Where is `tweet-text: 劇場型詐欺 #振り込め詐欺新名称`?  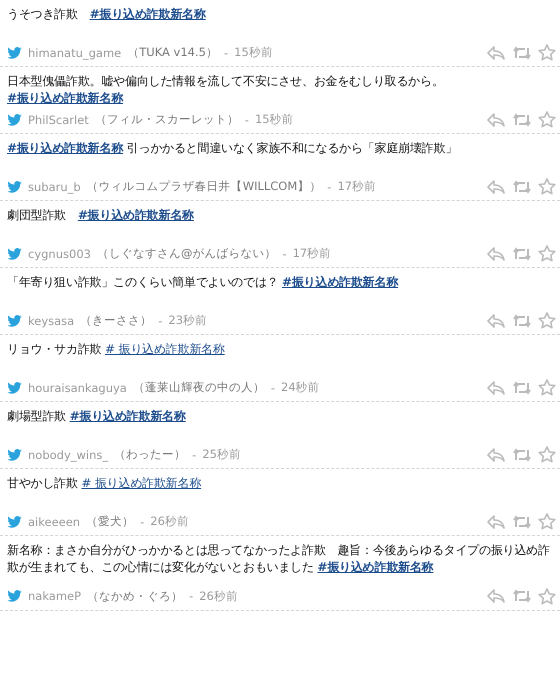 tweet-text: 劇場型詐欺 #振り込め詐欺新名称 is located at coordinates (97, 416).